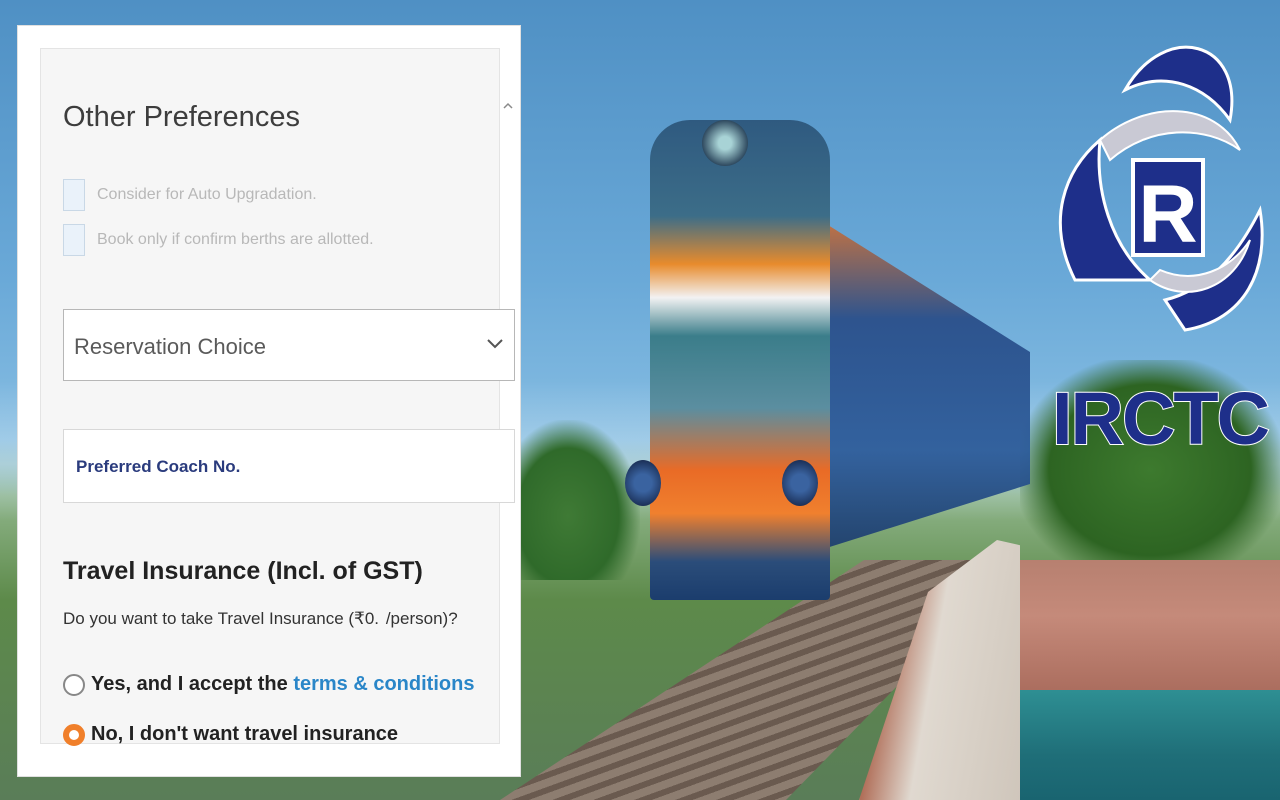  I want to click on preferred-coach-placeholder: Preferred Coach No., so click(158, 466).